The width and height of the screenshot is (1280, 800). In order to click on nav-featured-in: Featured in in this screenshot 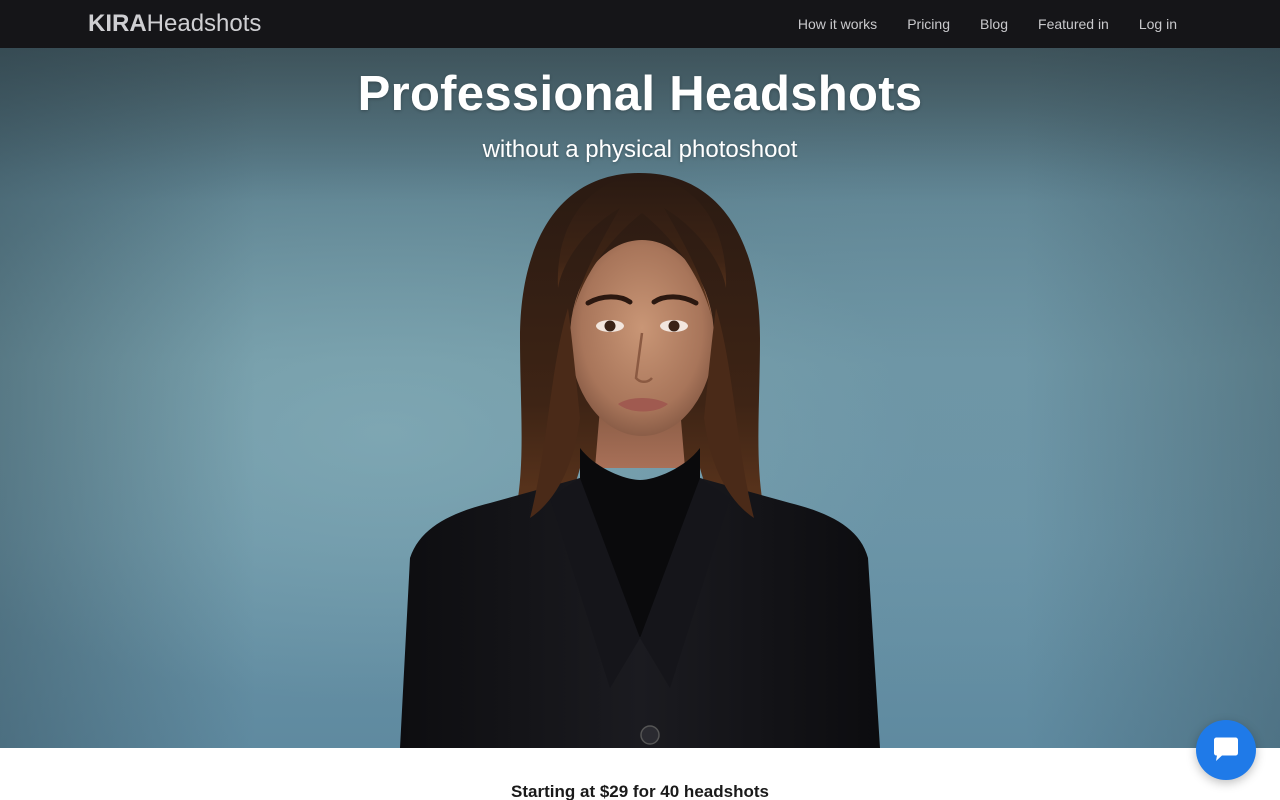, I will do `click(1073, 24)`.